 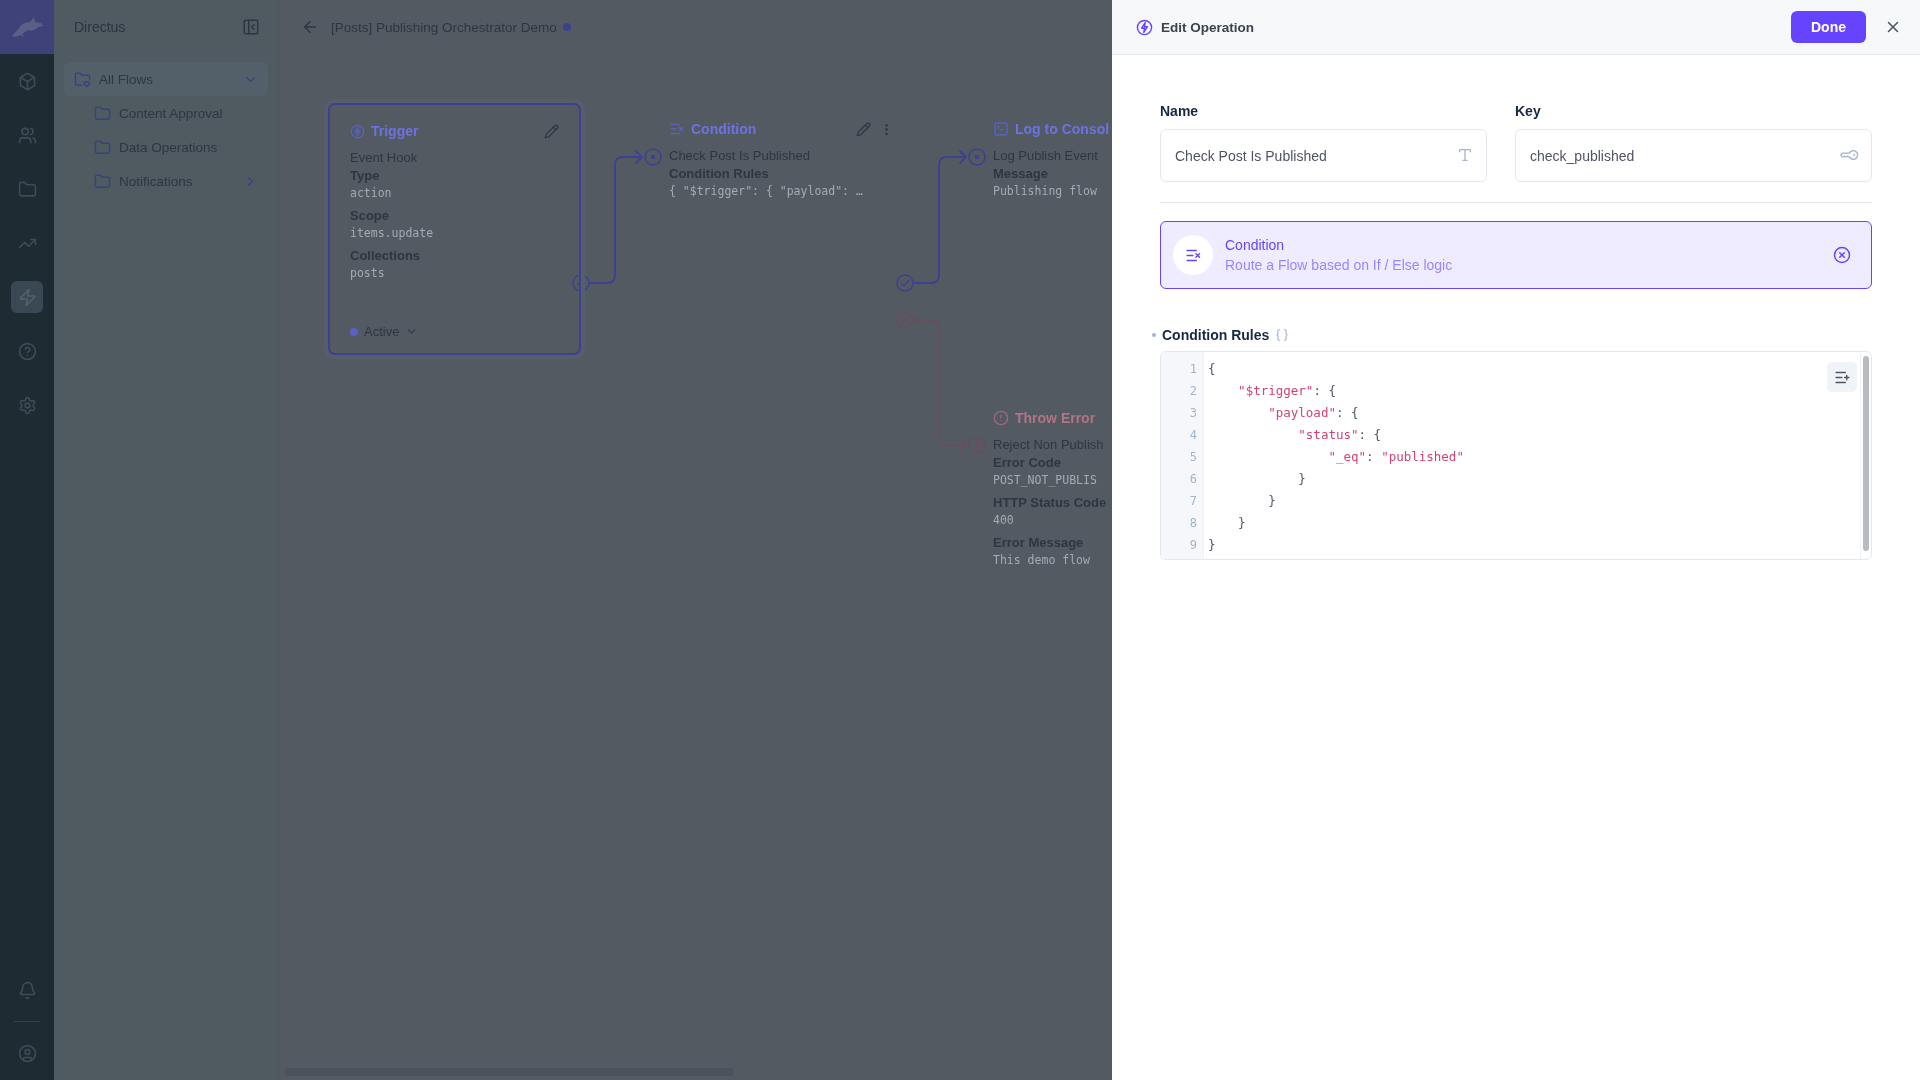 What do you see at coordinates (1001, 129) in the screenshot?
I see `terminal-icon` at bounding box center [1001, 129].